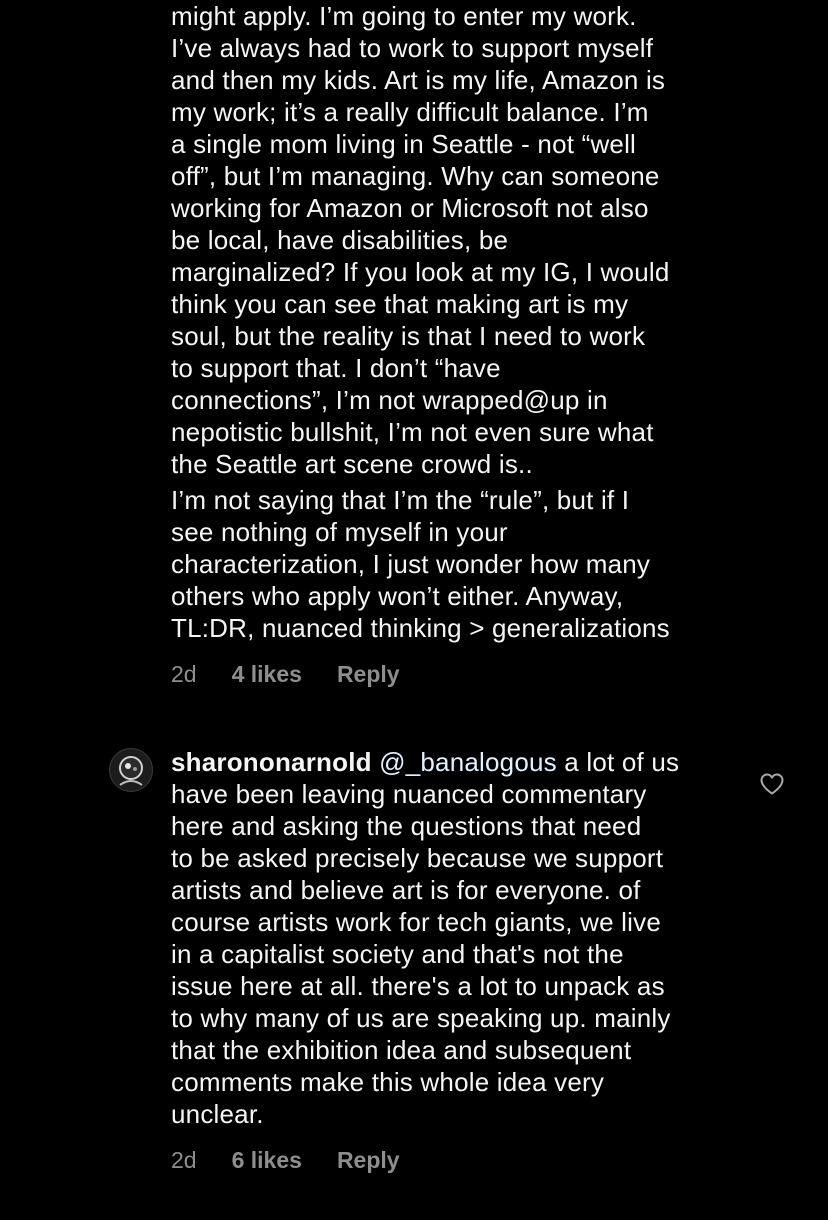 Image resolution: width=828 pixels, height=1220 pixels. What do you see at coordinates (352, 464) in the screenshot?
I see `comment-line: the Seattle art scene crowd is..` at bounding box center [352, 464].